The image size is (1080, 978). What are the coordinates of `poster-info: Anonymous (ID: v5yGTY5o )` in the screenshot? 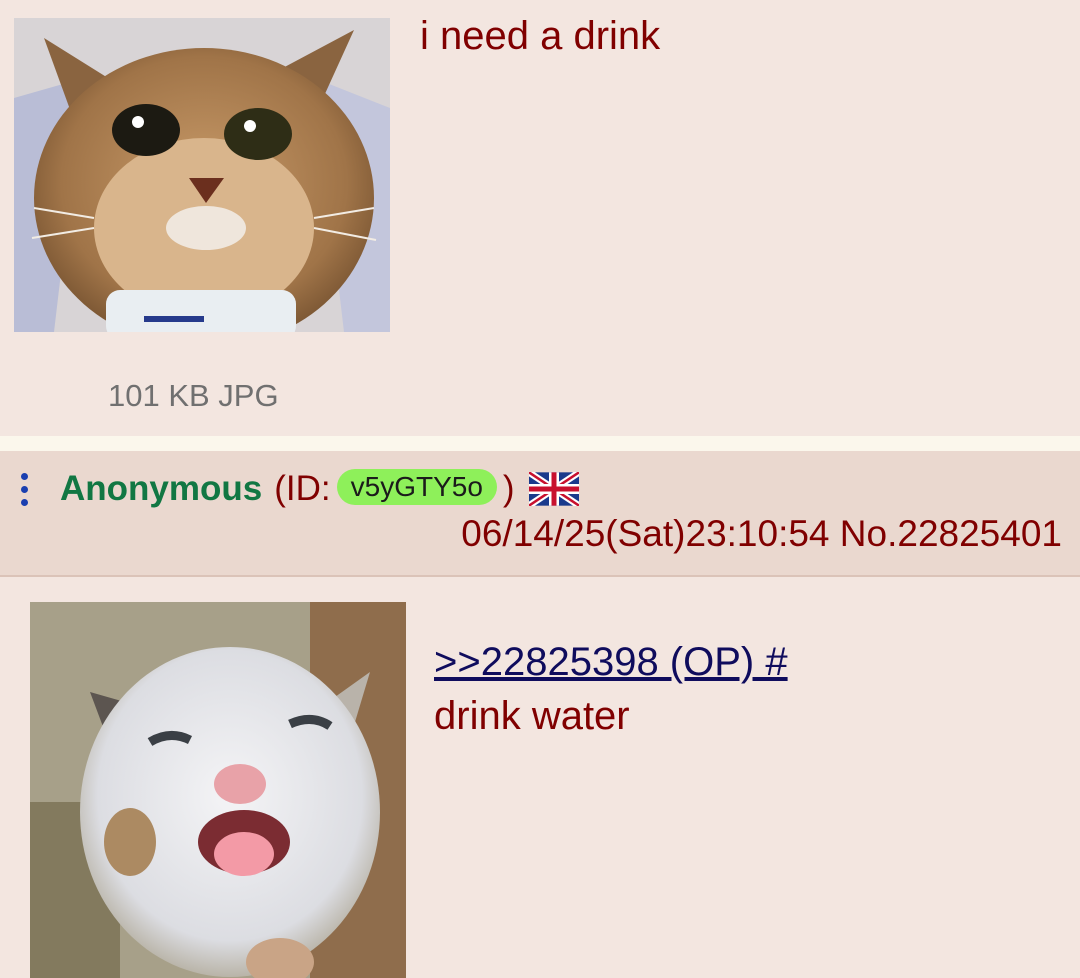 It's located at (320, 489).